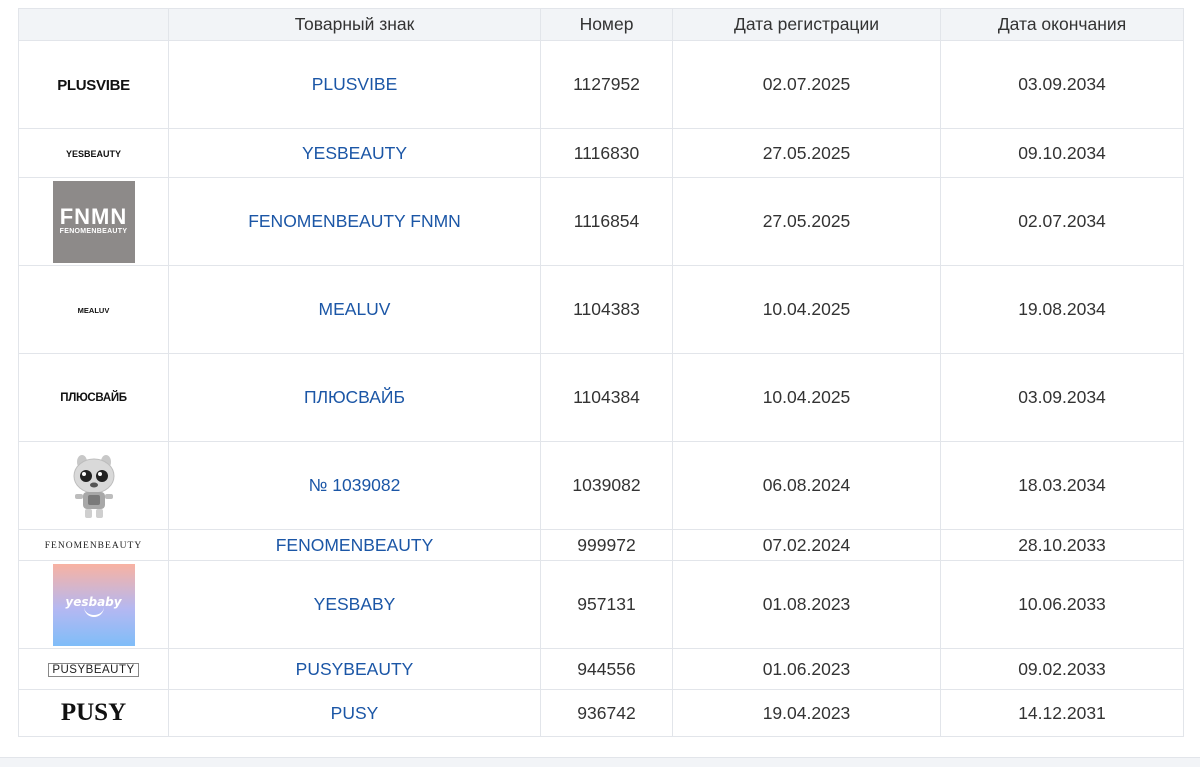 This screenshot has width=1200, height=767. I want to click on number-cell: 1116854, so click(606, 221).